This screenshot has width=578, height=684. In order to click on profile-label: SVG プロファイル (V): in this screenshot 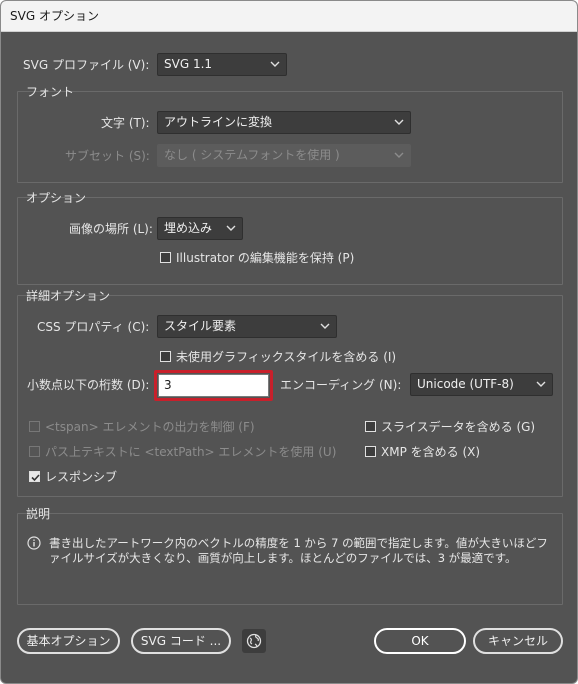, I will do `click(86, 65)`.